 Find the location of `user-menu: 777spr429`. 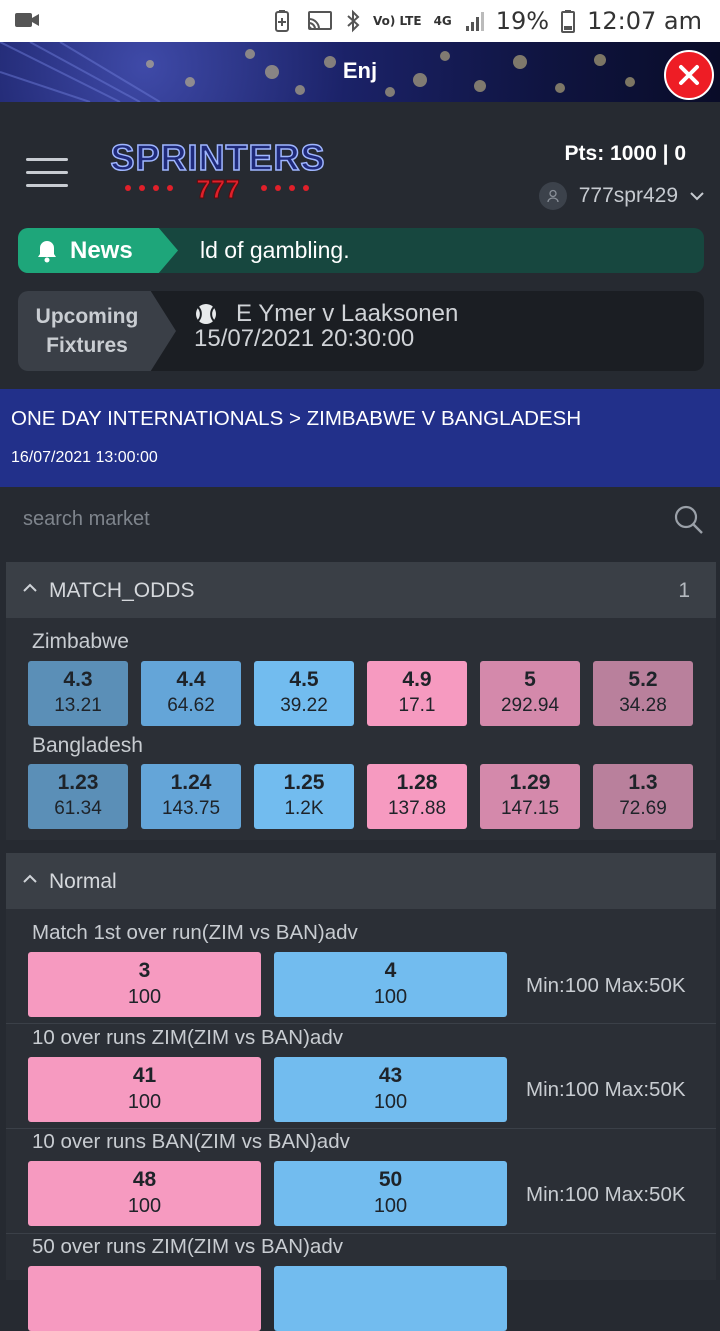

user-menu: 777spr429 is located at coordinates (621, 196).